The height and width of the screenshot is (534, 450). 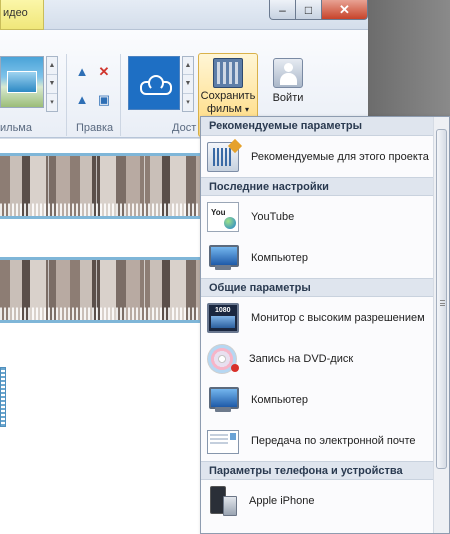 What do you see at coordinates (288, 73) in the screenshot?
I see `user-icon` at bounding box center [288, 73].